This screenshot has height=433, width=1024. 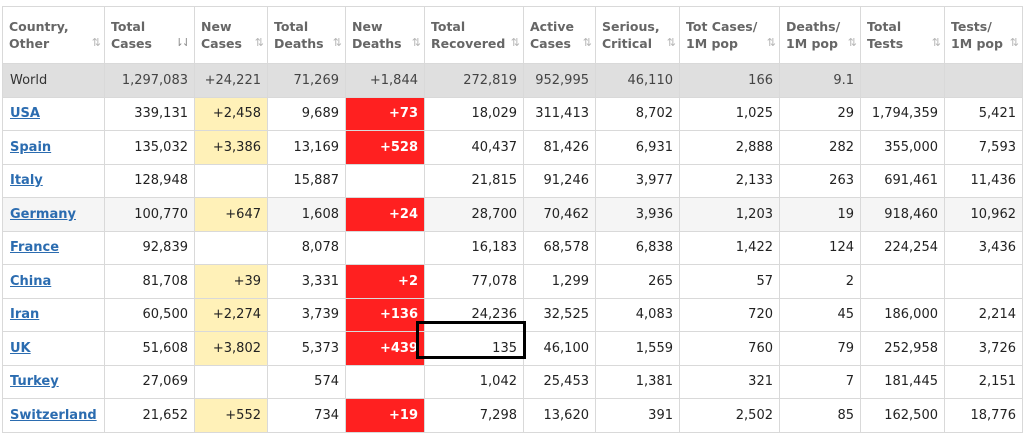 I want to click on cell-country: Spain, so click(x=53, y=147).